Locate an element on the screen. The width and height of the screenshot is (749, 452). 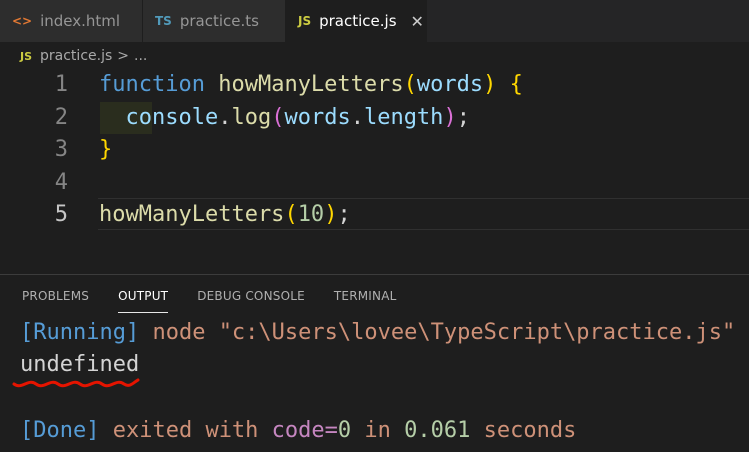
close-icon: ✕ is located at coordinates (417, 21).